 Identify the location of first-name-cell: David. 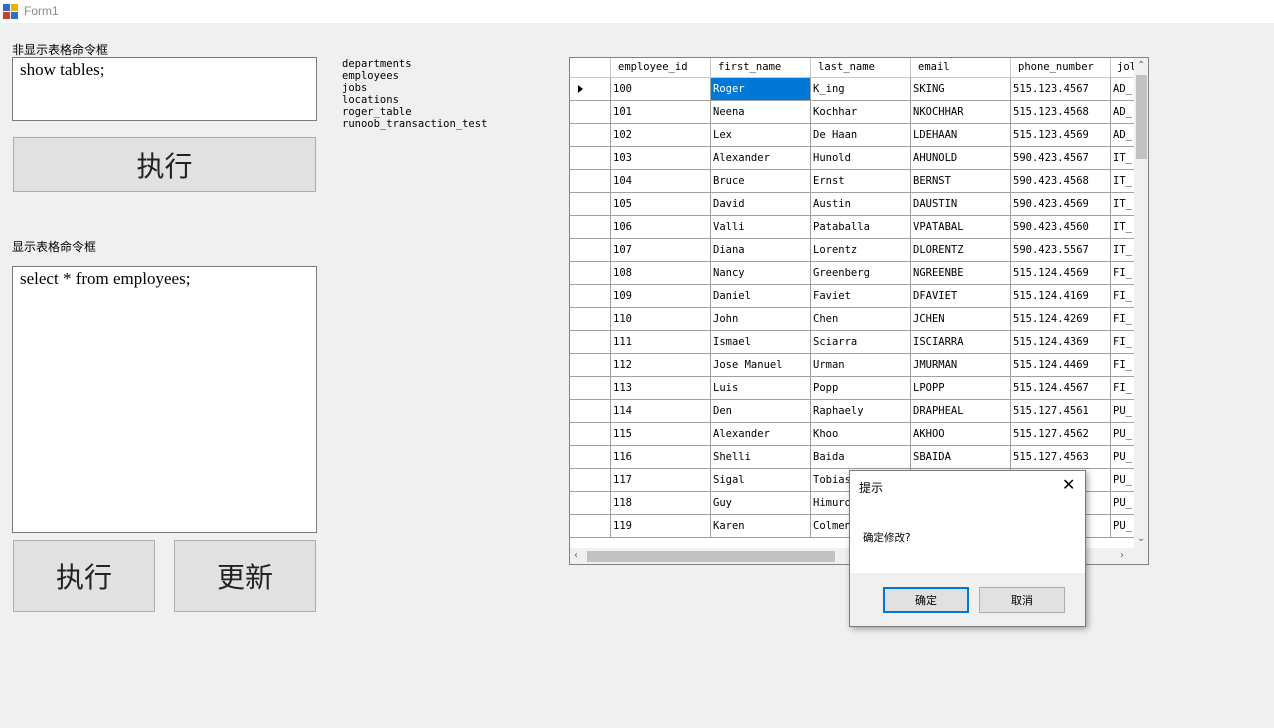
(761, 204).